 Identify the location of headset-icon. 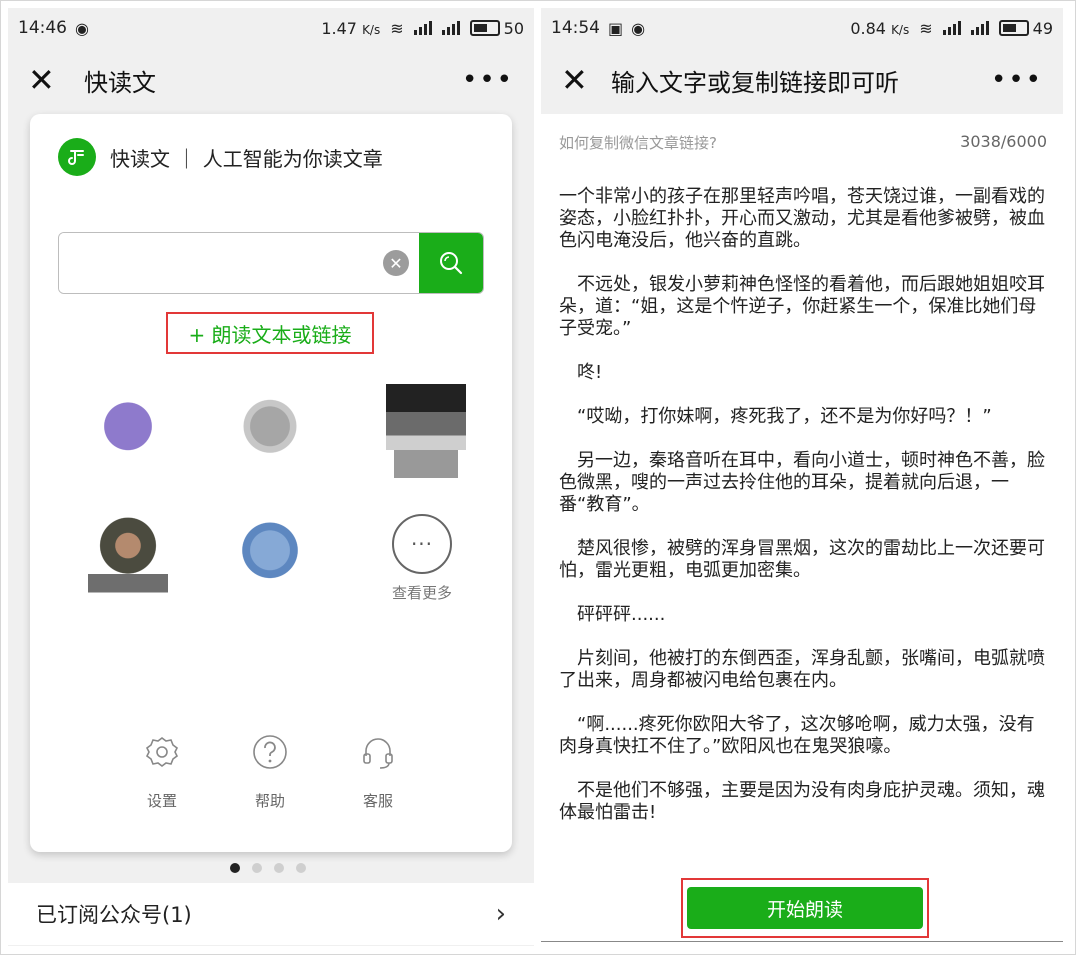
(378, 753).